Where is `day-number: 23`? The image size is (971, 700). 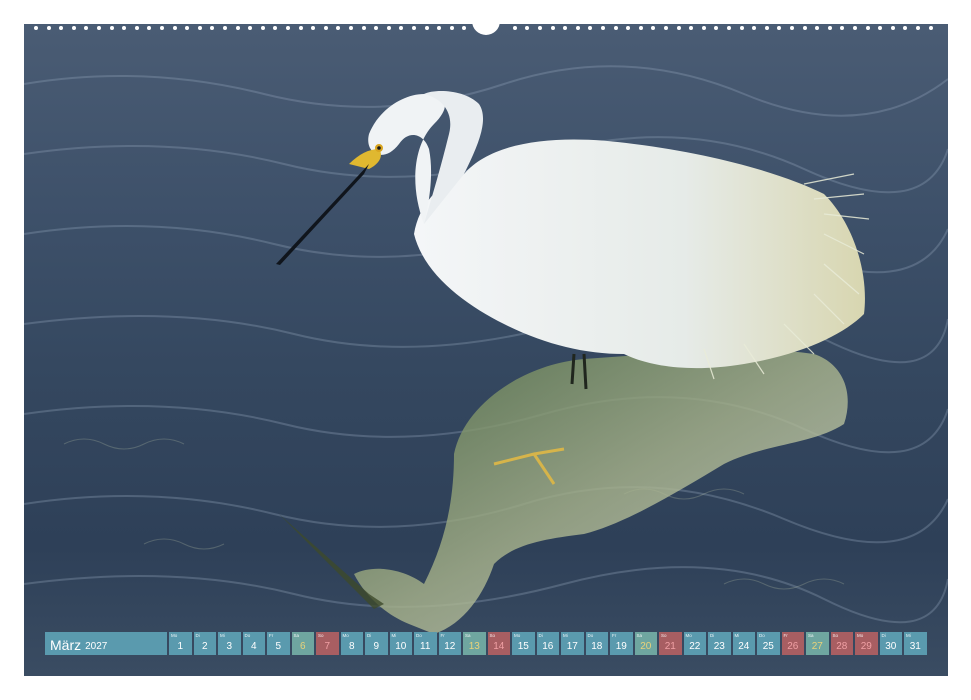
day-number: 23 is located at coordinates (719, 646).